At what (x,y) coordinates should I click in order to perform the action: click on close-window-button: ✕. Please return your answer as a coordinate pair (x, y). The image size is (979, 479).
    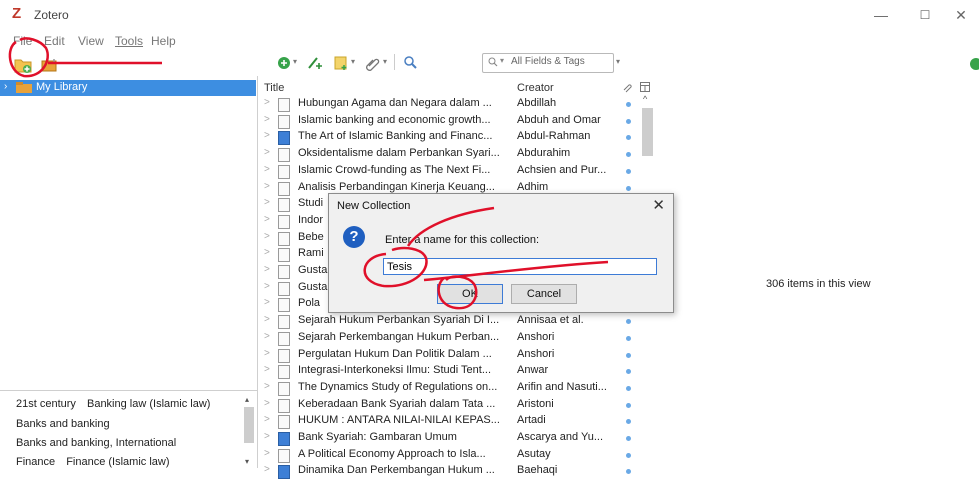
    Looking at the image, I should click on (961, 15).